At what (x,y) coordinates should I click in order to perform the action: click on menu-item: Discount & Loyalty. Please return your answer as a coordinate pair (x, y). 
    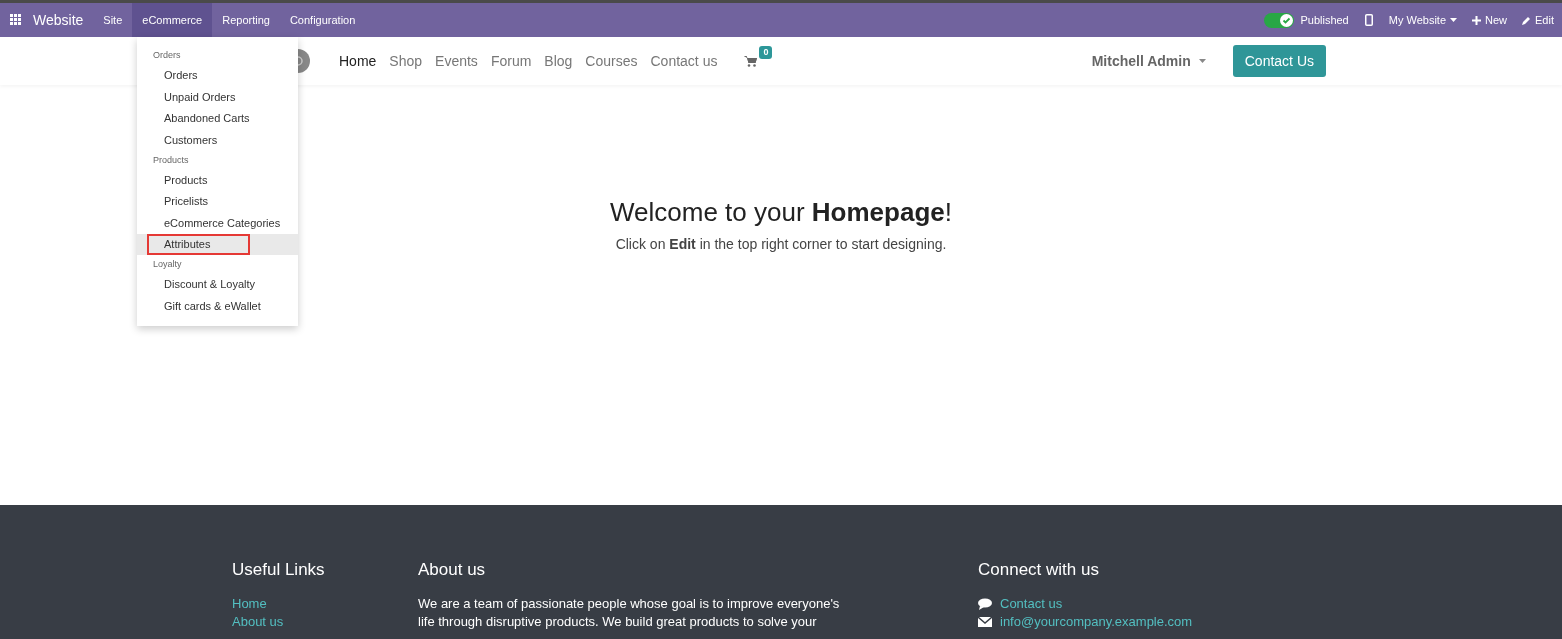
    Looking at the image, I should click on (217, 284).